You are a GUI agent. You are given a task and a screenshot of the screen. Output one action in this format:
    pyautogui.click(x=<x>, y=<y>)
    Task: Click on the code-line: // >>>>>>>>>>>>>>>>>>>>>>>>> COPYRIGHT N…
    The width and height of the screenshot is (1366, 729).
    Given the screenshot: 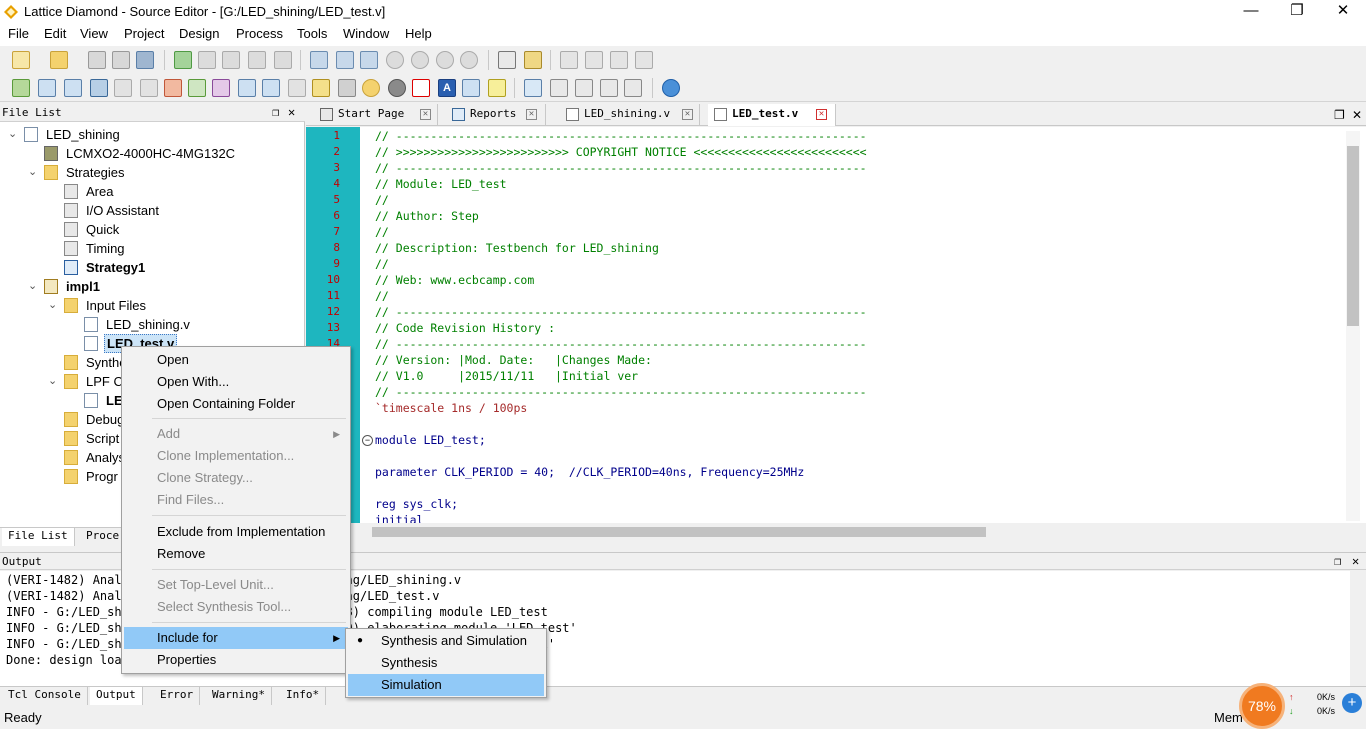 What is the action you would take?
    pyautogui.click(x=621, y=152)
    